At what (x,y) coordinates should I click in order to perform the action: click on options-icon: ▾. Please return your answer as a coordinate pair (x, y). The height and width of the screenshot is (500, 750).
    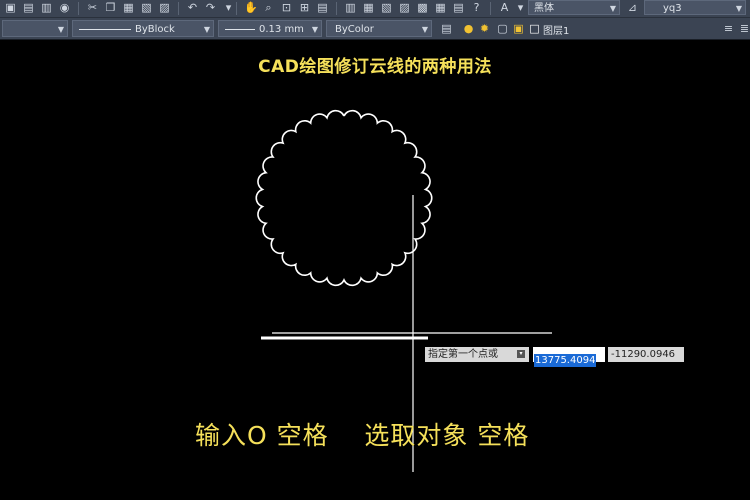
    Looking at the image, I should click on (521, 354).